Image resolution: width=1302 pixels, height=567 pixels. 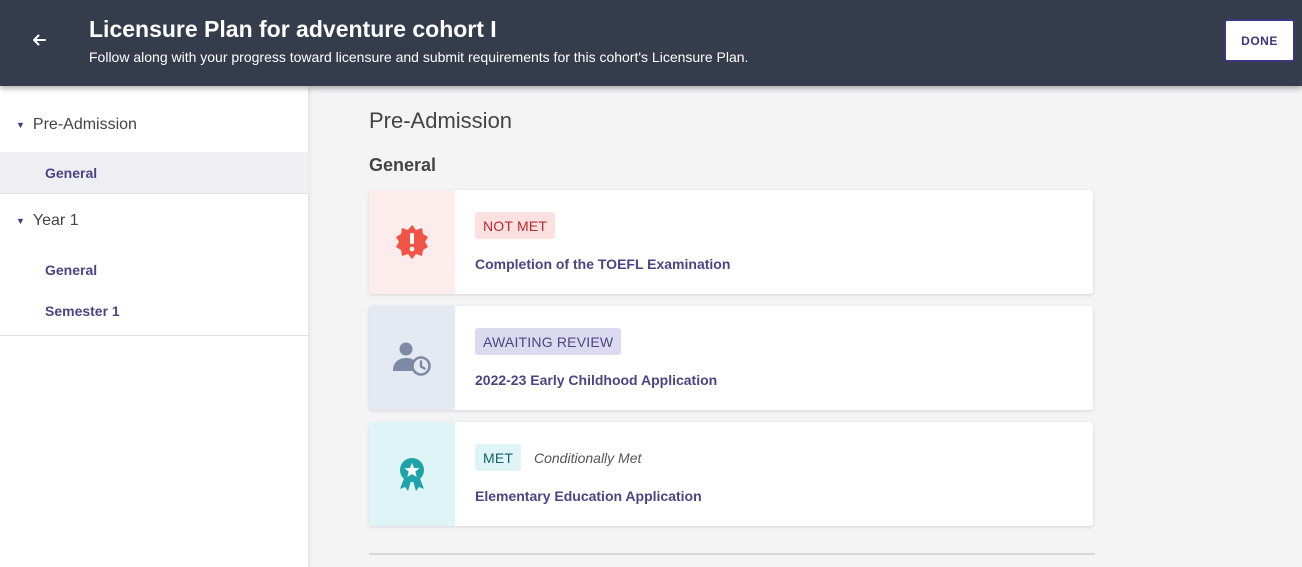 What do you see at coordinates (498, 457) in the screenshot?
I see `status-badge: MET` at bounding box center [498, 457].